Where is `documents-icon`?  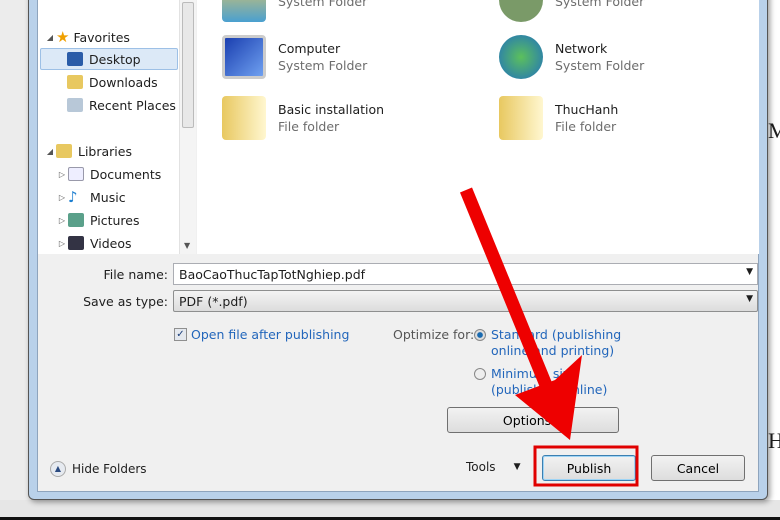
documents-icon is located at coordinates (76, 174).